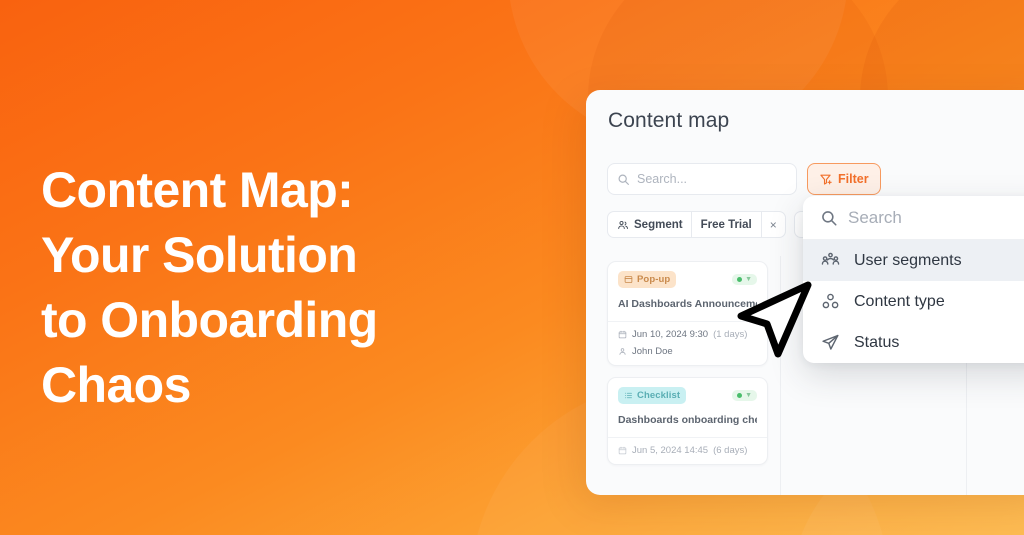 The image size is (1024, 535). I want to click on chip-field: Segment, so click(649, 224).